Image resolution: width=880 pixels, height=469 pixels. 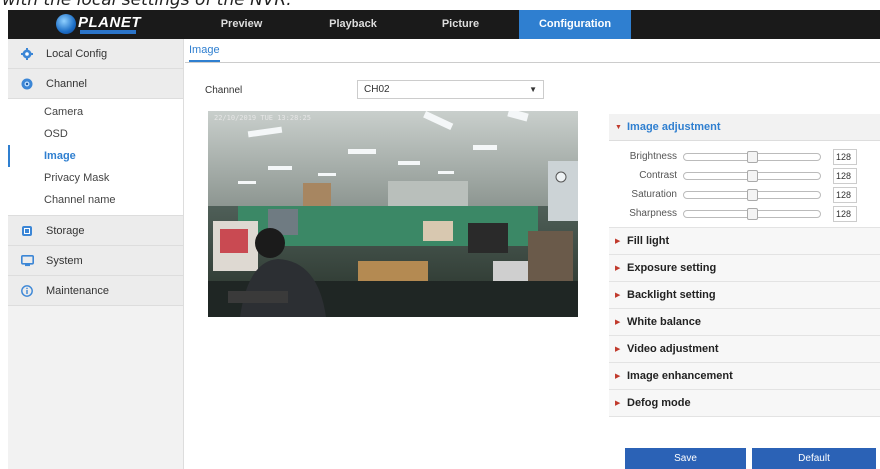 What do you see at coordinates (814, 458) in the screenshot?
I see `default-button: Default` at bounding box center [814, 458].